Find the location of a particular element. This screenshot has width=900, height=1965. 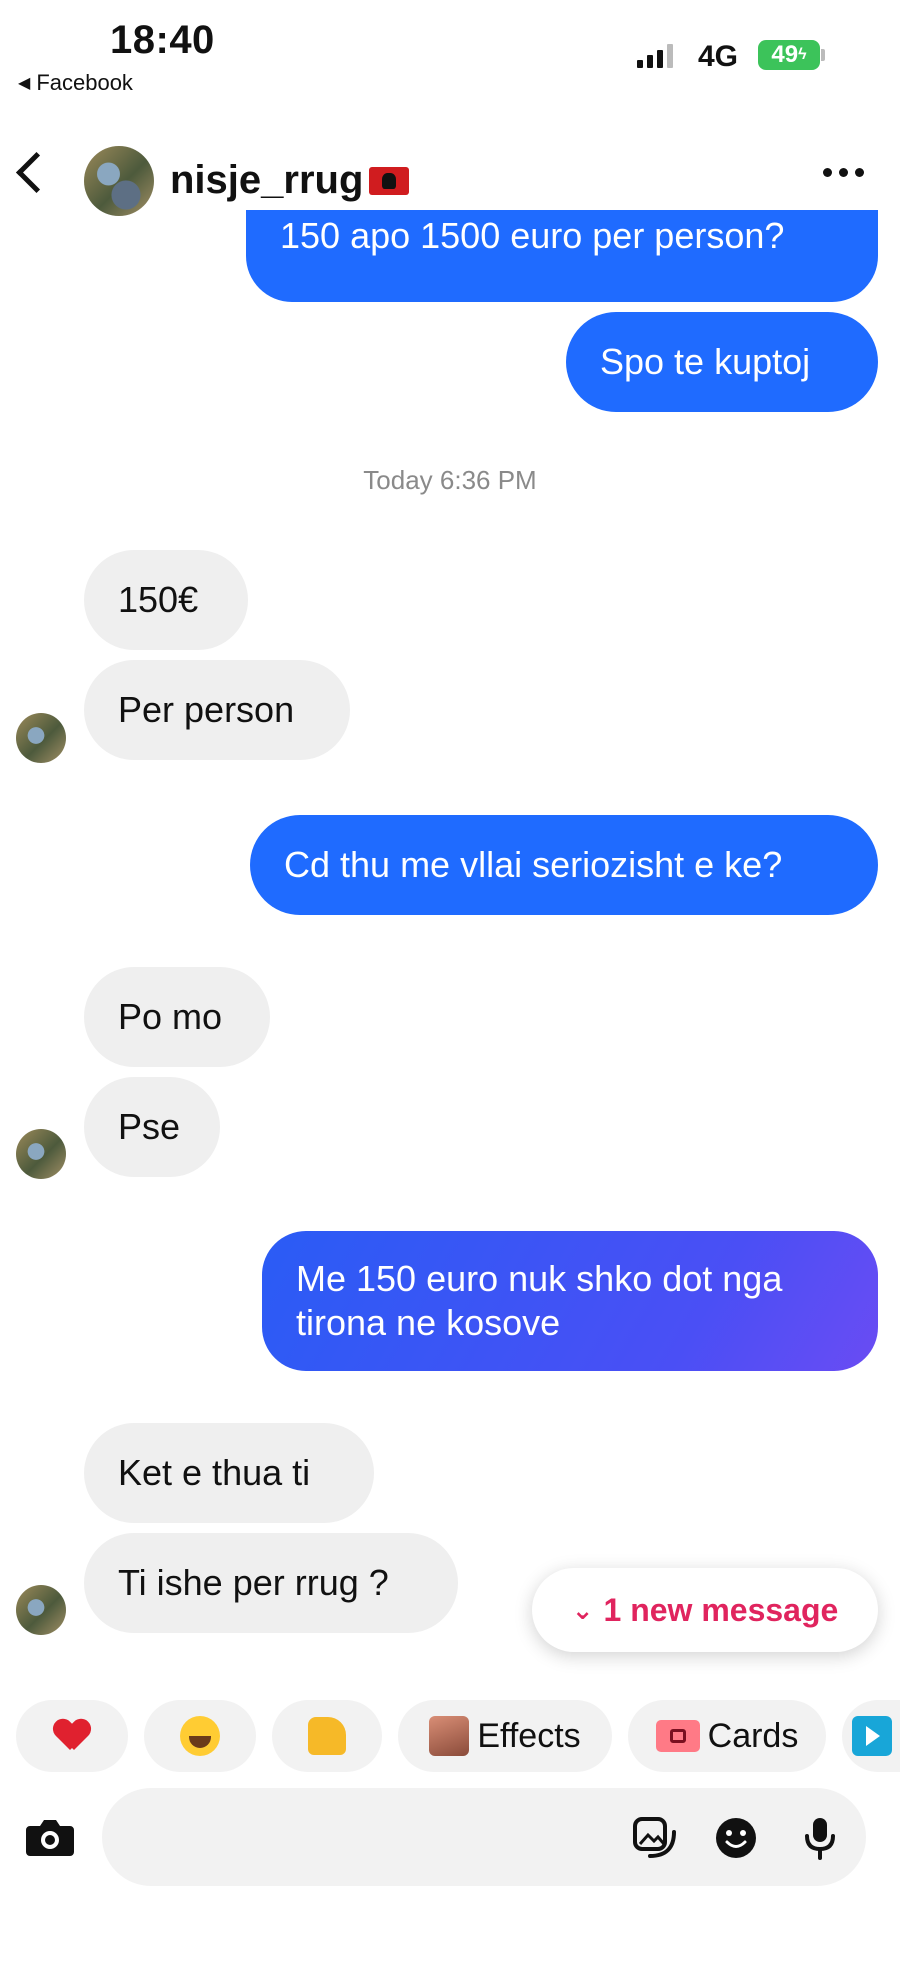

cards-icon is located at coordinates (677, 1736).